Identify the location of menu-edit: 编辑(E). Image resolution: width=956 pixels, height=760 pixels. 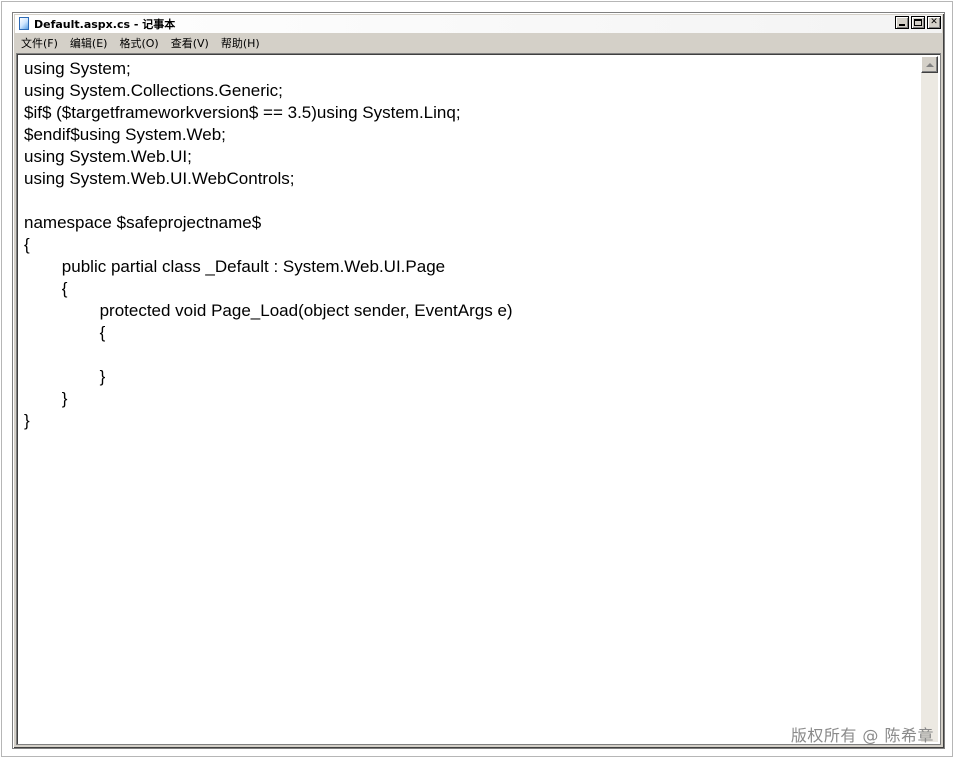
(89, 43).